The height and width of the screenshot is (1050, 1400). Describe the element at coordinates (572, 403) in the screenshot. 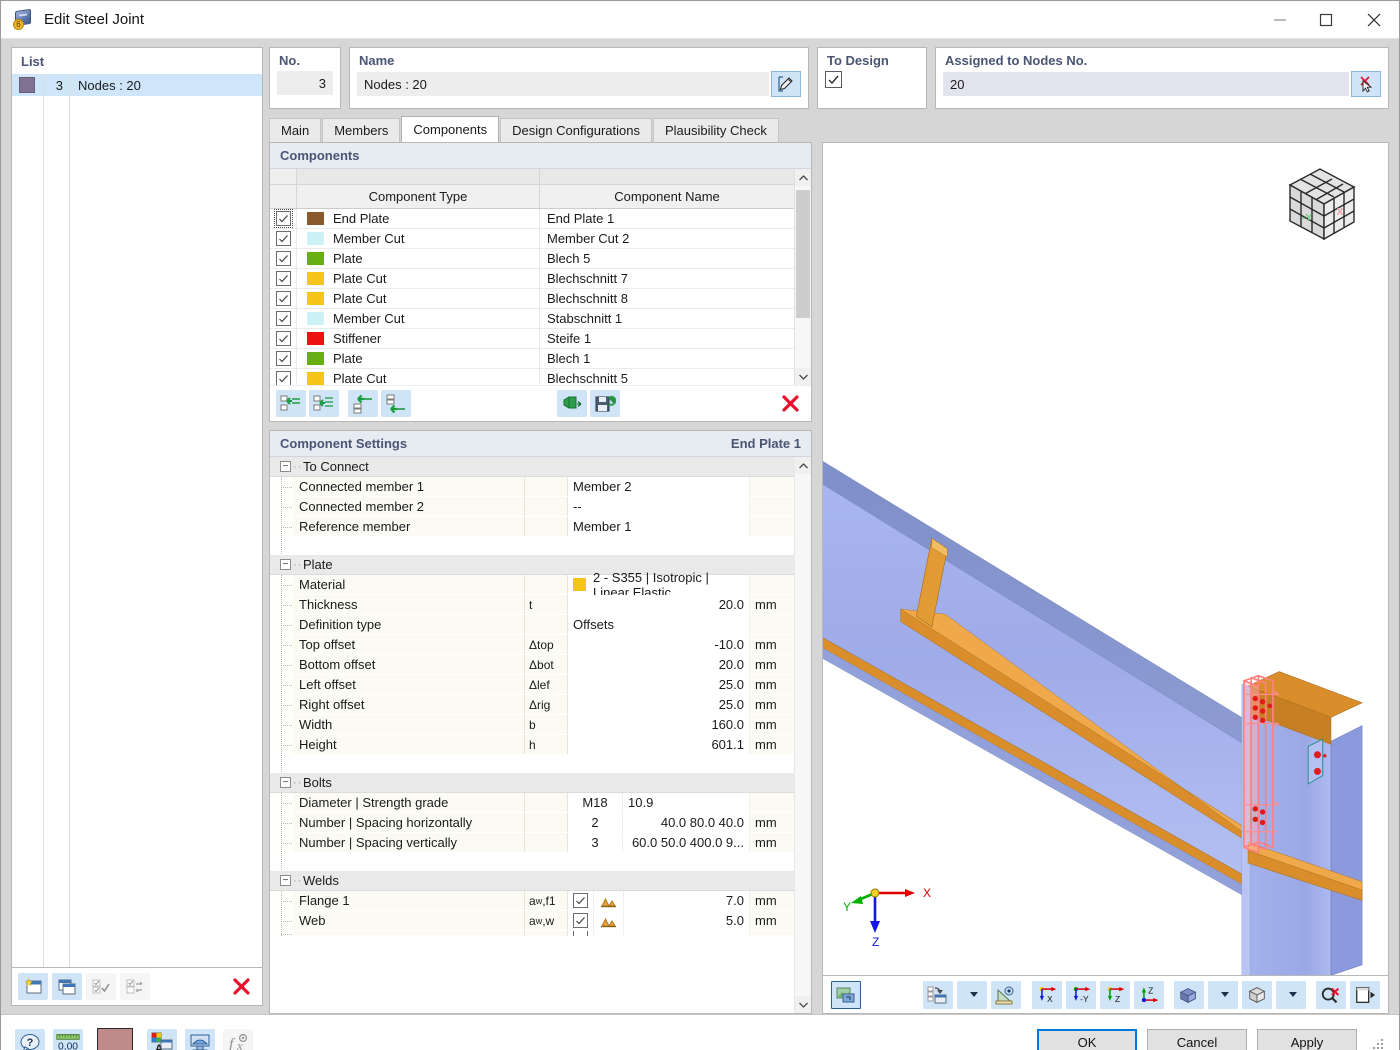

I see `import-component-button` at that location.